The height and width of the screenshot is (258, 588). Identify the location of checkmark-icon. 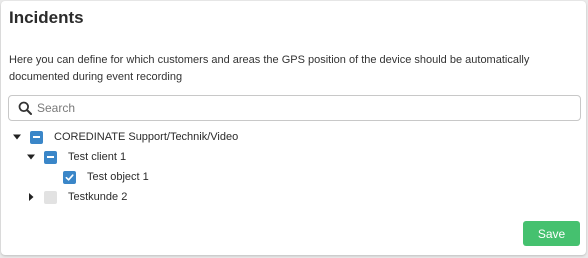
(69, 177).